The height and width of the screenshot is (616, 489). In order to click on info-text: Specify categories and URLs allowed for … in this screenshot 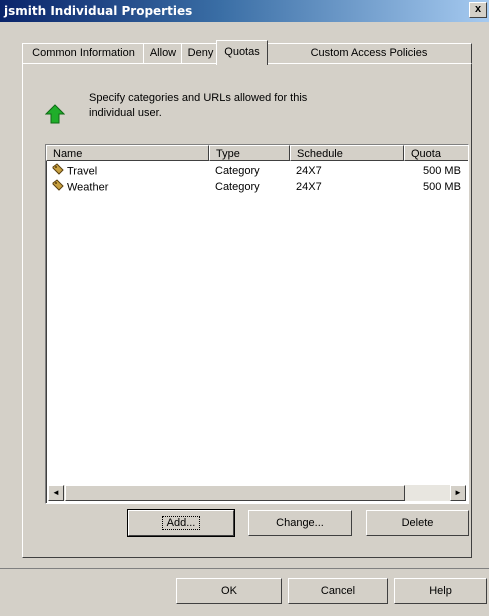, I will do `click(198, 105)`.